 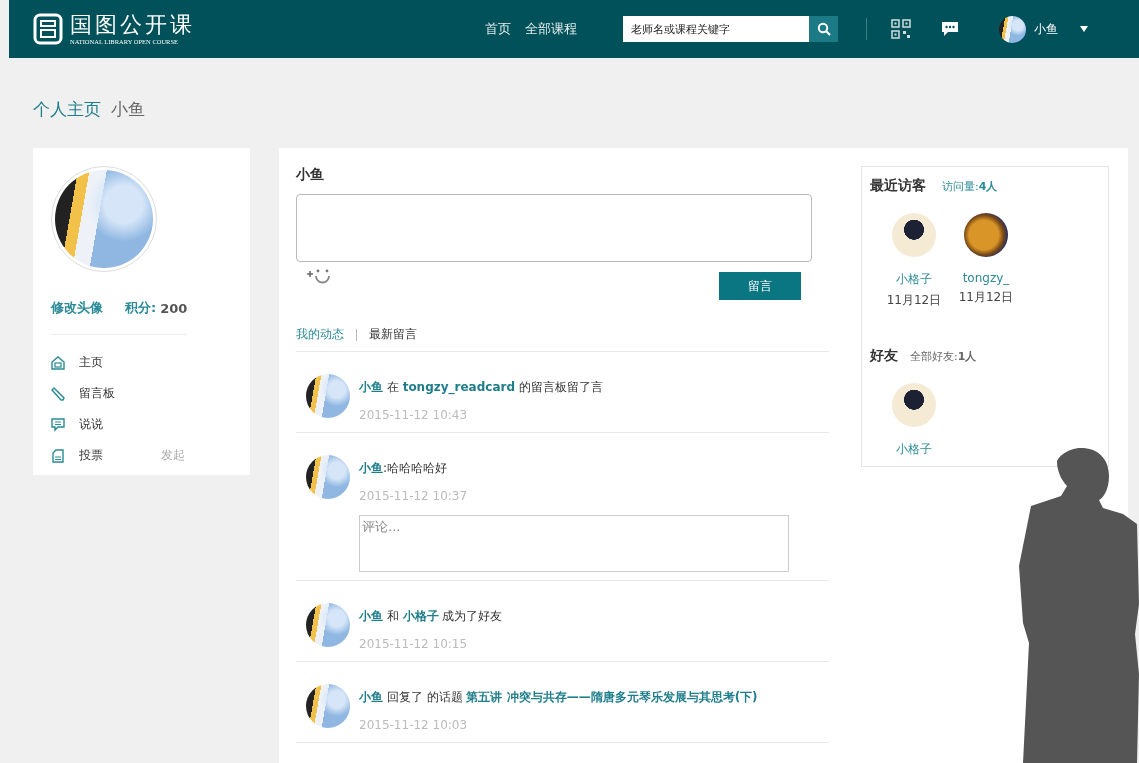 I want to click on friend-name: 小格子, so click(x=914, y=449).